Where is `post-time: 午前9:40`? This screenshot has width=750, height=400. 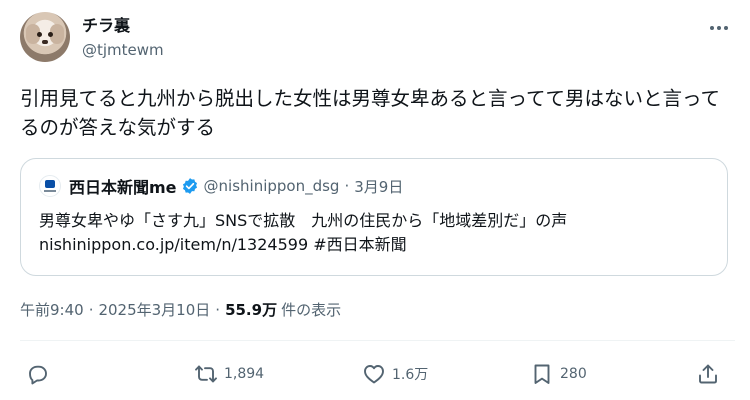 post-time: 午前9:40 is located at coordinates (52, 309).